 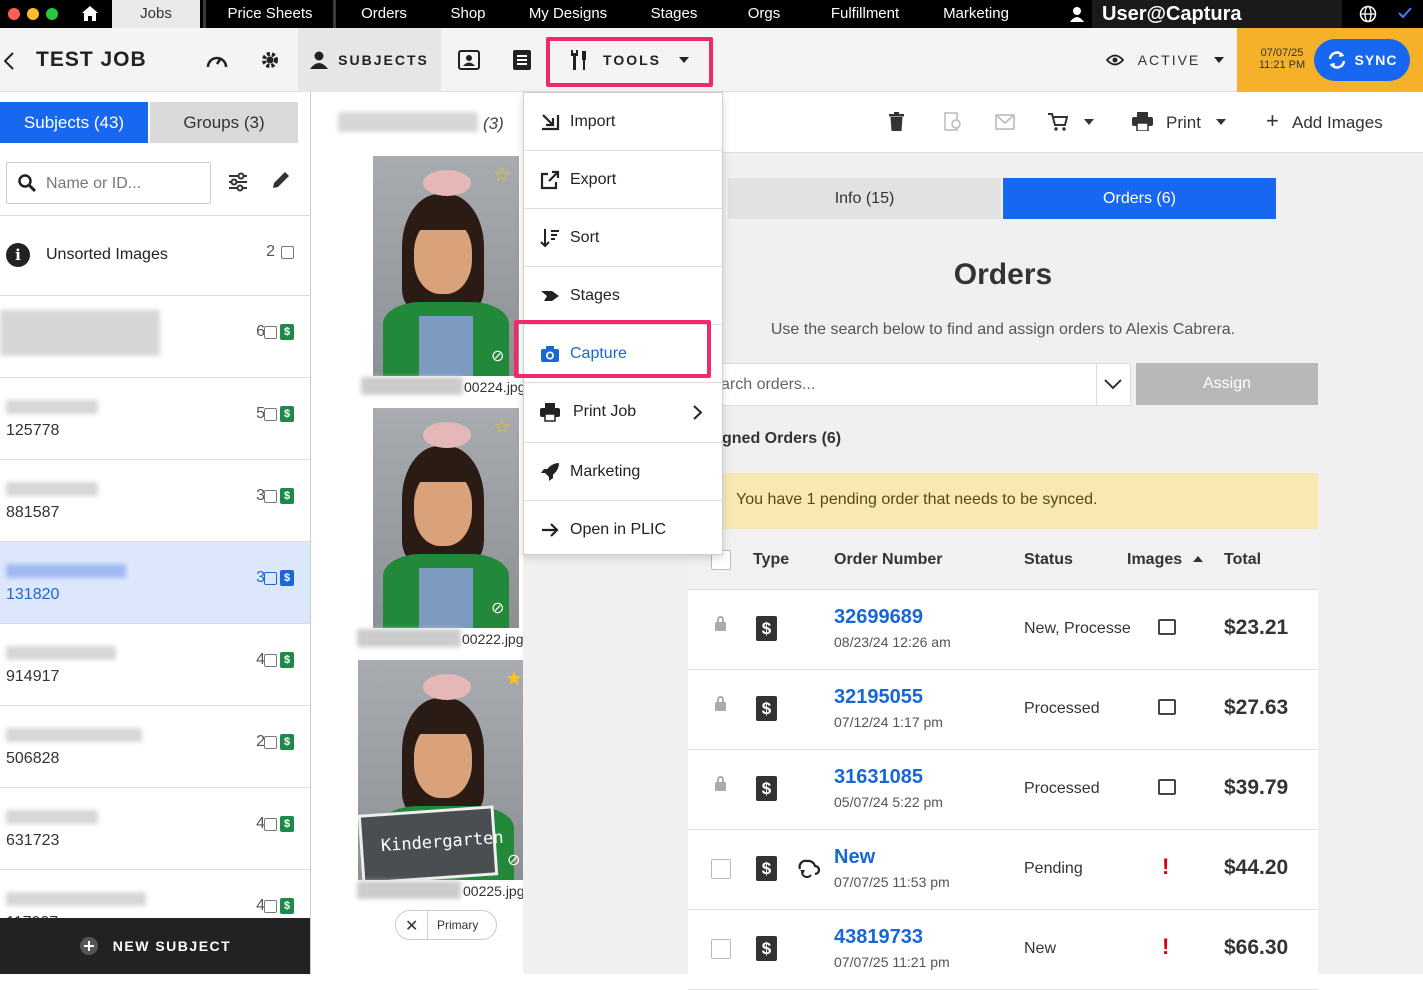 I want to click on subject-photo: Kindergarten, so click(x=445, y=770).